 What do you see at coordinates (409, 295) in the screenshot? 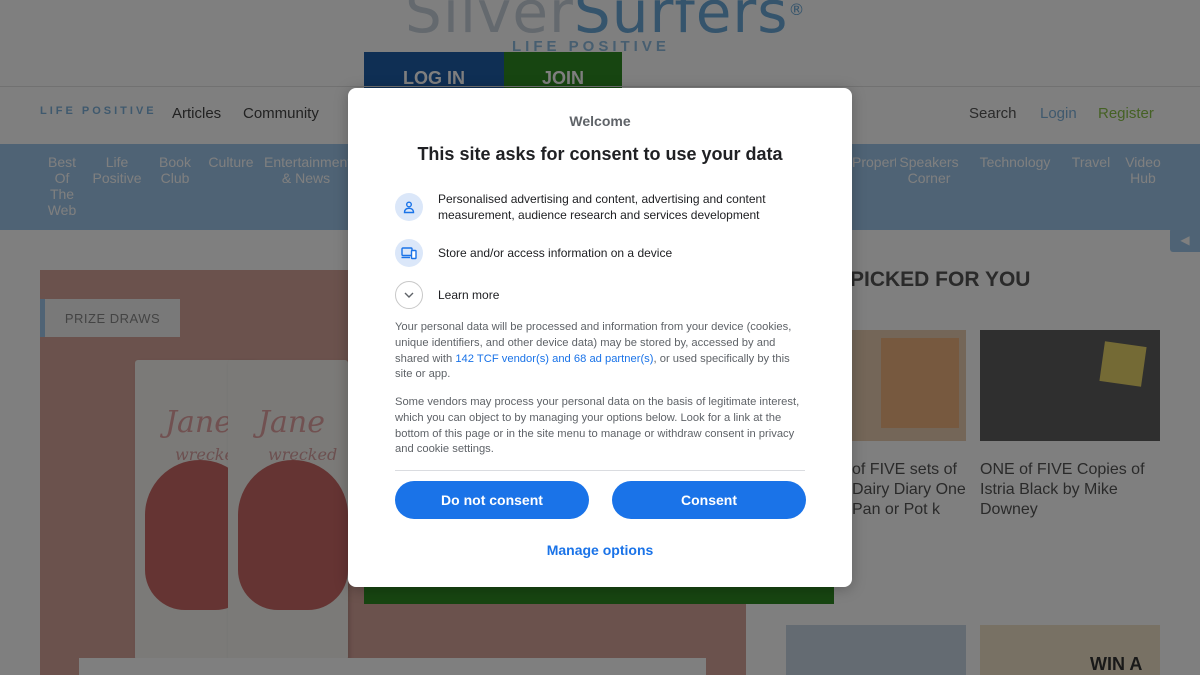
I see `chevron-down-icon` at bounding box center [409, 295].